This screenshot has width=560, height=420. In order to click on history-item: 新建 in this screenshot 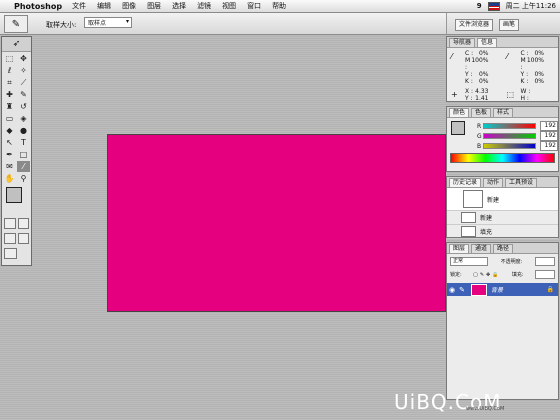, I will do `click(502, 218)`.